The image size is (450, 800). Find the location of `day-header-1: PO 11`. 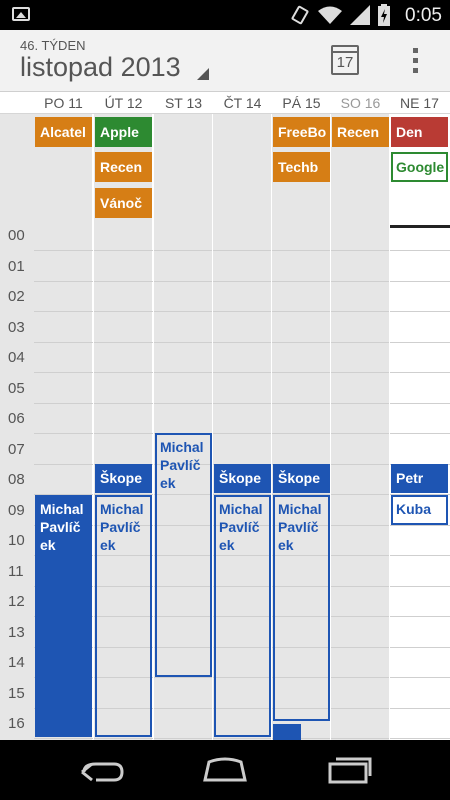

day-header-1: PO 11 is located at coordinates (63, 103).